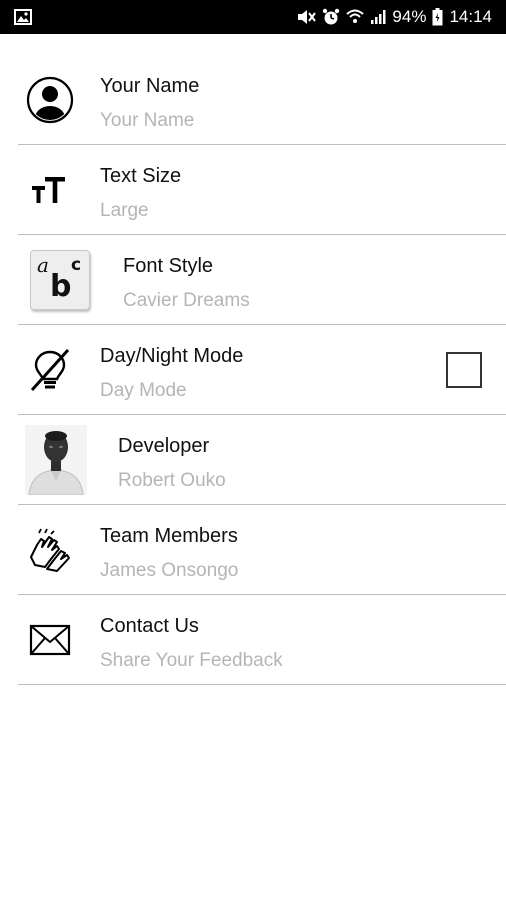  I want to click on envelope-icon, so click(50, 640).